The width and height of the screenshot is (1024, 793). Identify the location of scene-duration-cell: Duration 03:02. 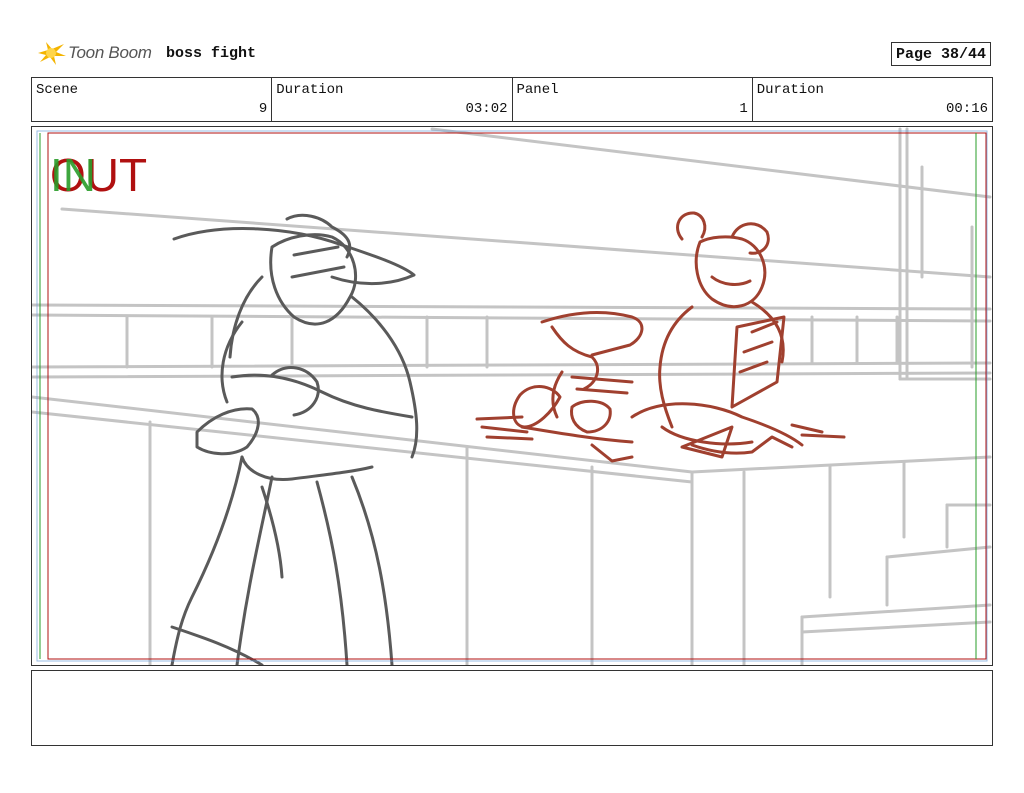
(392, 99).